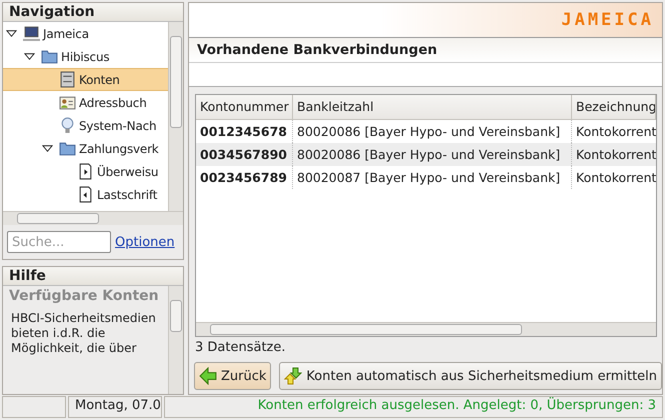  I want to click on tree-item: Adressbuch, so click(85, 102).